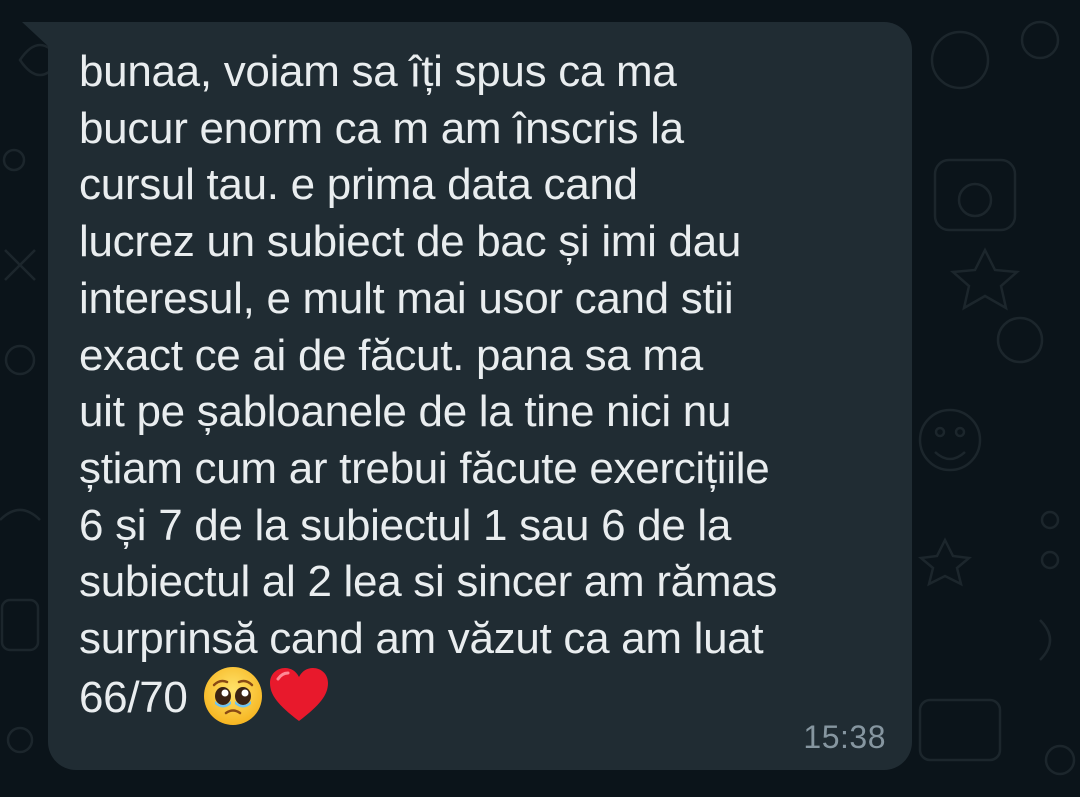  Describe the element at coordinates (424, 468) in the screenshot. I see `message-line: știam cum ar trebui făcute exercițiile` at that location.